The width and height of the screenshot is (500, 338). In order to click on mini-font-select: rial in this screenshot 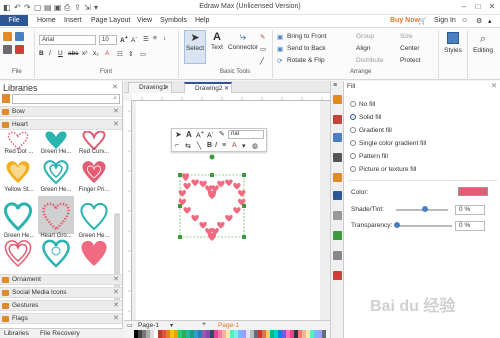, I will do `click(246, 134)`.